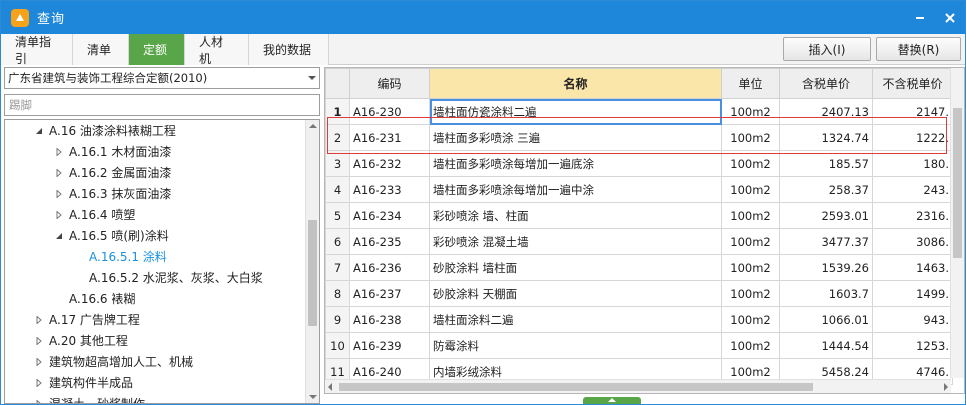 This screenshot has width=966, height=405. What do you see at coordinates (575, 241) in the screenshot?
I see `name-cell: 彩砂喷涂 混凝土墙` at bounding box center [575, 241].